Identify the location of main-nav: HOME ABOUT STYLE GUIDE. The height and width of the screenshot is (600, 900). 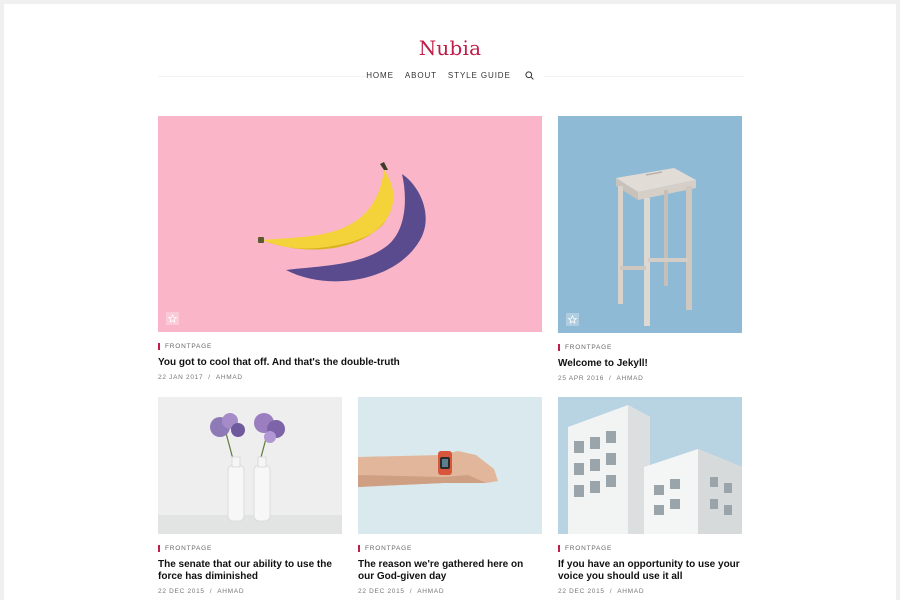
(450, 75).